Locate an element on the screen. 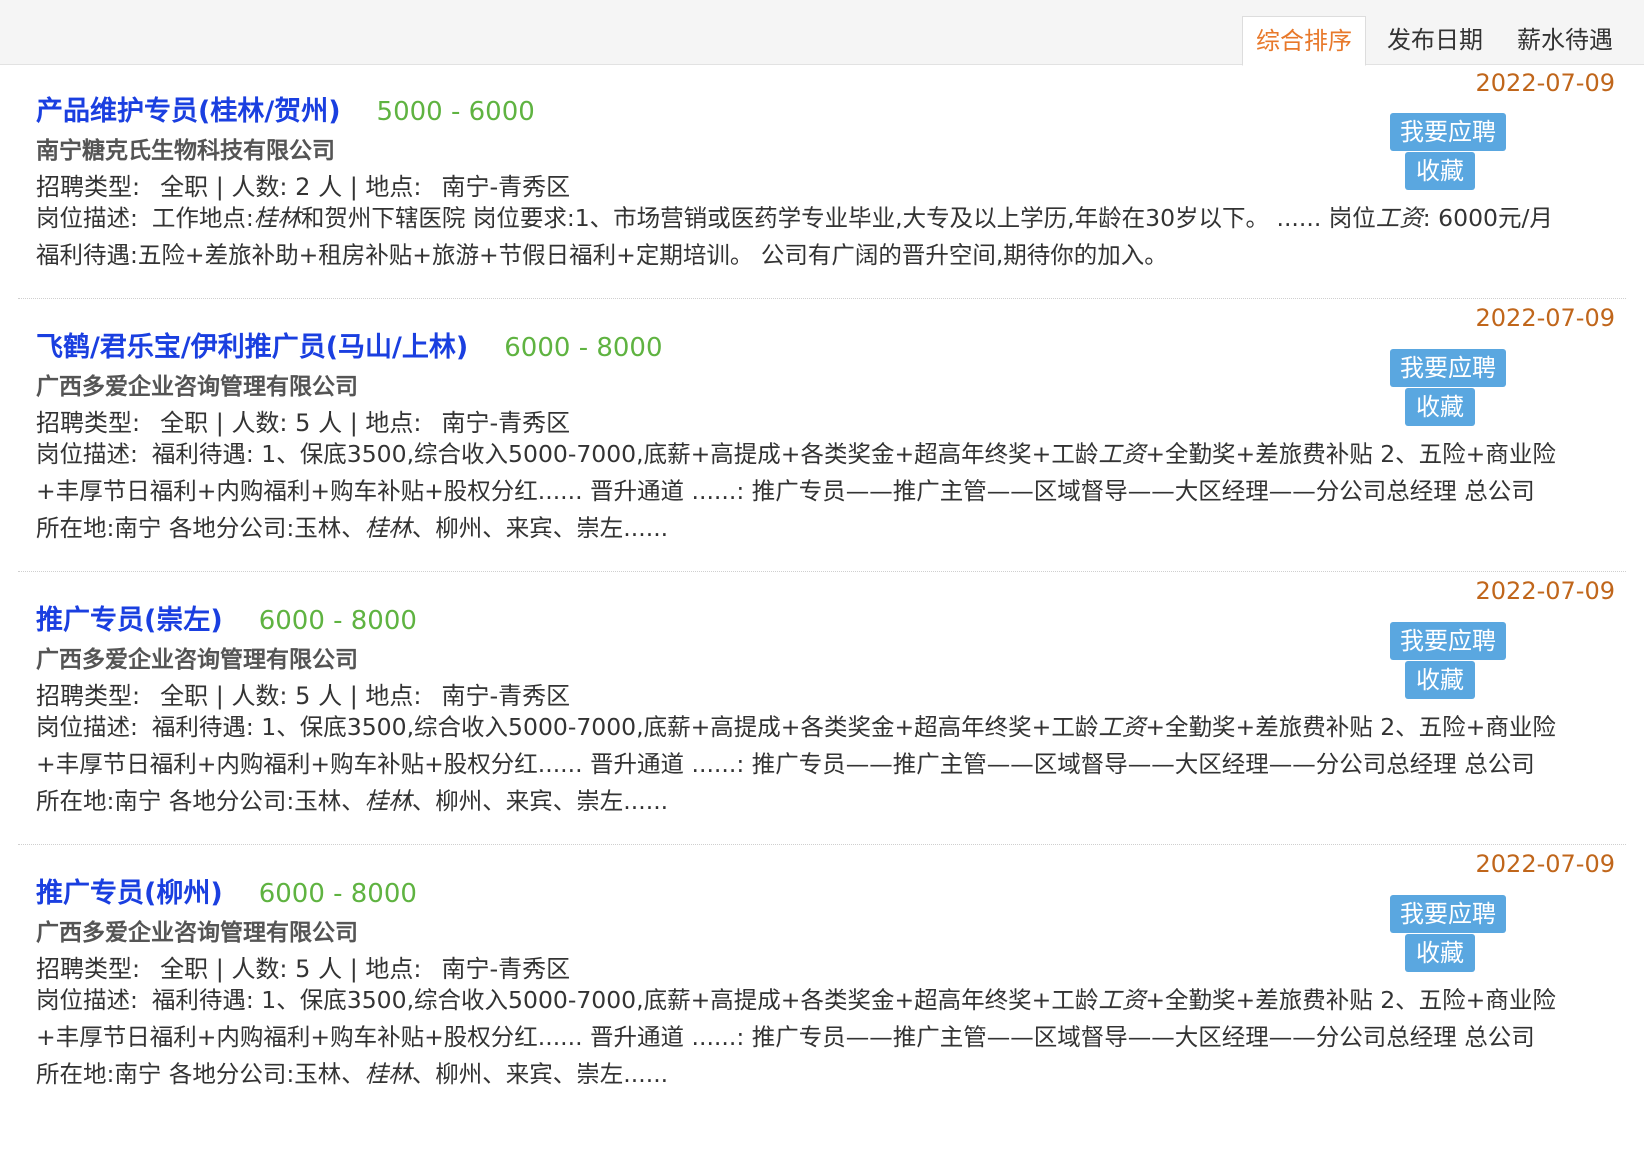  title-row: 产品维护专员(桂林/贺州) 5000 - 6000 is located at coordinates (285, 108).